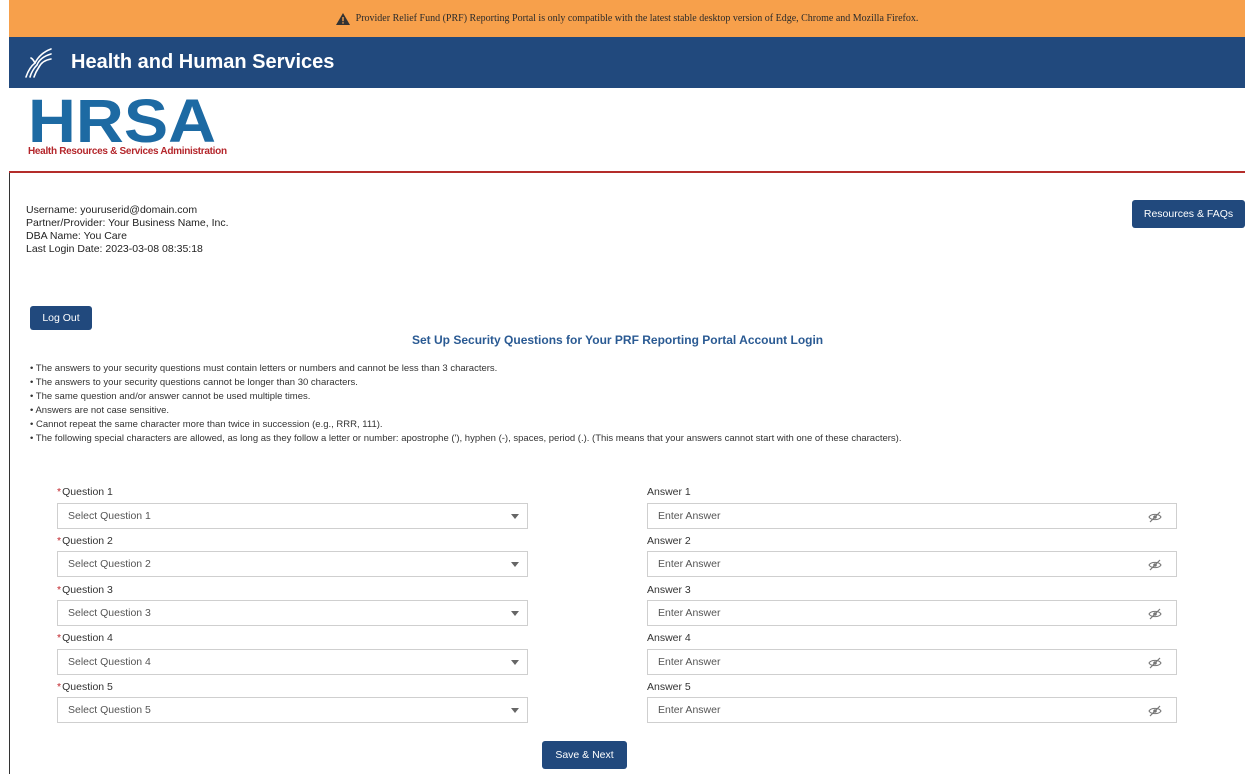  I want to click on question-5-select: Select Question 5, so click(292, 710).